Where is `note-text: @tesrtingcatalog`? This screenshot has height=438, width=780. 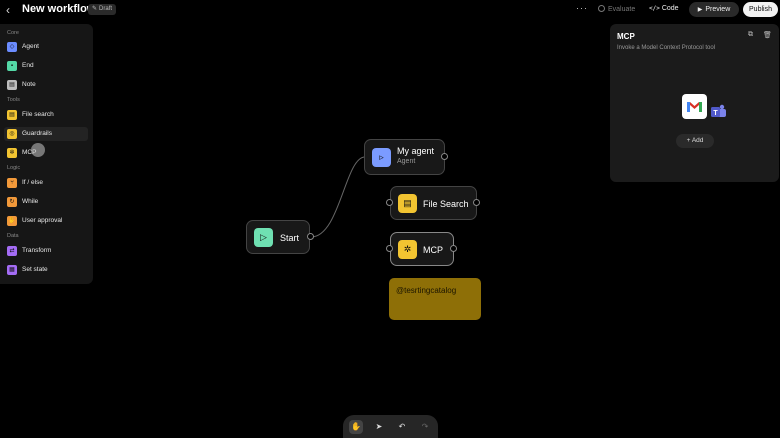 note-text: @tesrtingcatalog is located at coordinates (426, 290).